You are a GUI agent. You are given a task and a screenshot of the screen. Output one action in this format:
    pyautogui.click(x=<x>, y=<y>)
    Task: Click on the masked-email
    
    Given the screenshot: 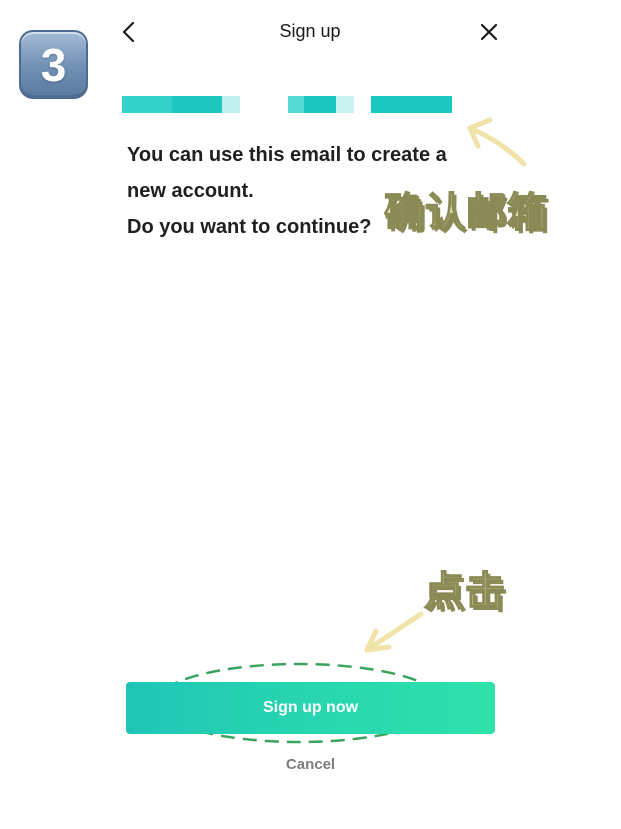 What is the action you would take?
    pyautogui.click(x=287, y=104)
    